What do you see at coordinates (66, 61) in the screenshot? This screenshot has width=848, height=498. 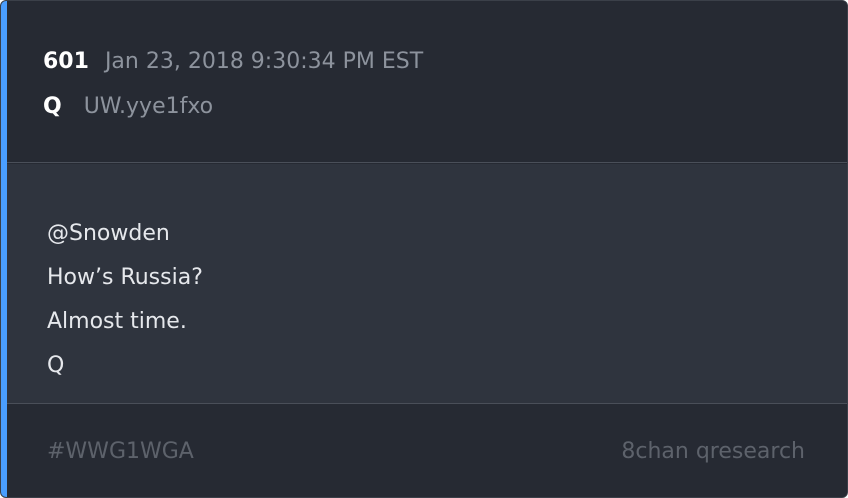 I see `post-number: 601` at bounding box center [66, 61].